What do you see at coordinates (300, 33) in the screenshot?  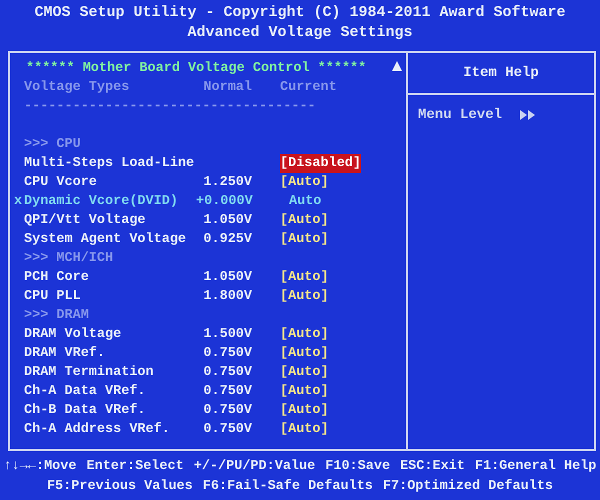 I see `window-title: Advanced Voltage Settings` at bounding box center [300, 33].